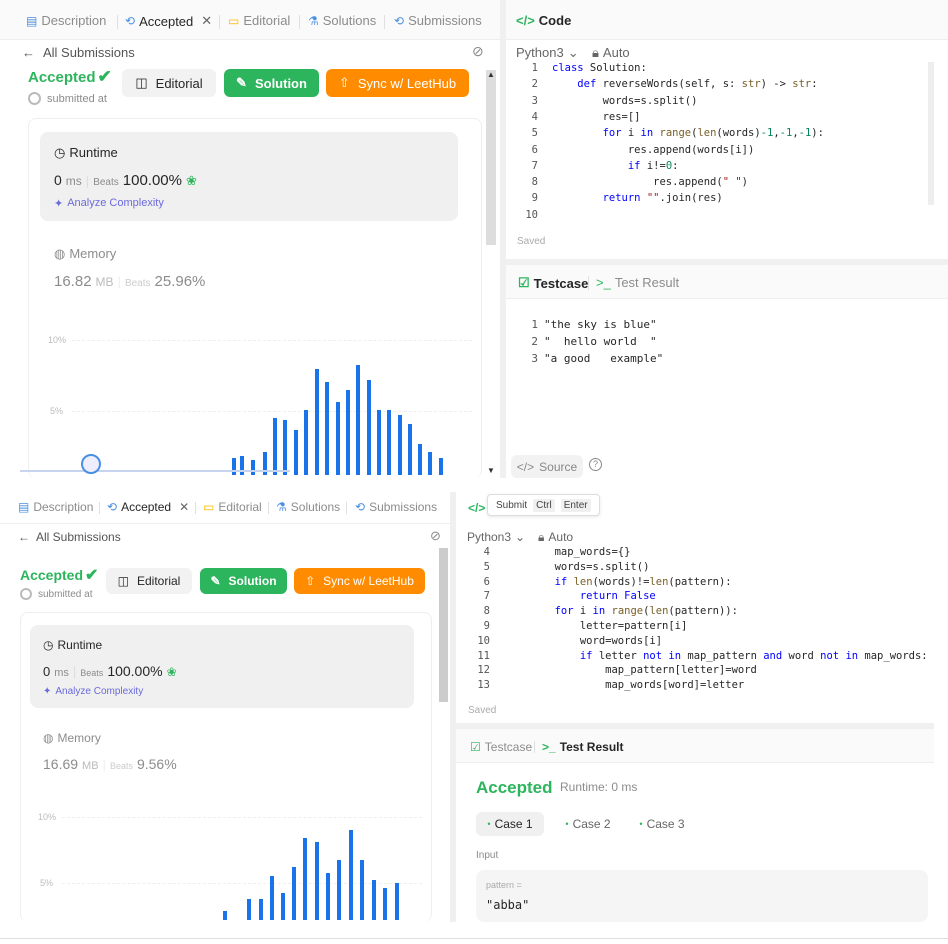 The width and height of the screenshot is (948, 944). I want to click on code-line: if len(words)!=len(pattern):, so click(643, 581).